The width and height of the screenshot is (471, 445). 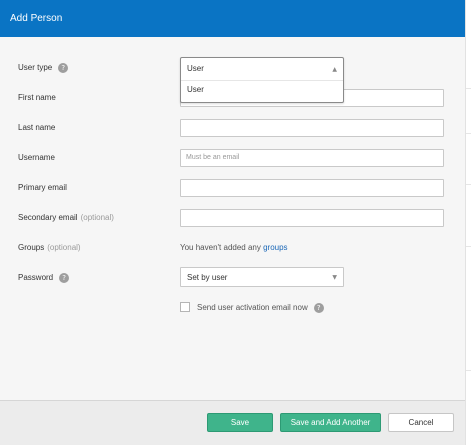 I want to click on activation-email-label: Send user activation email now?, so click(x=260, y=308).